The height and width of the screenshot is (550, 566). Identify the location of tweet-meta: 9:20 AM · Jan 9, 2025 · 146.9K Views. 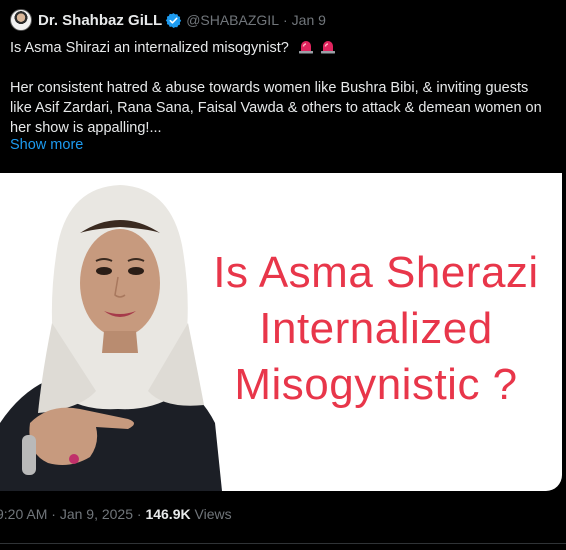
(116, 514).